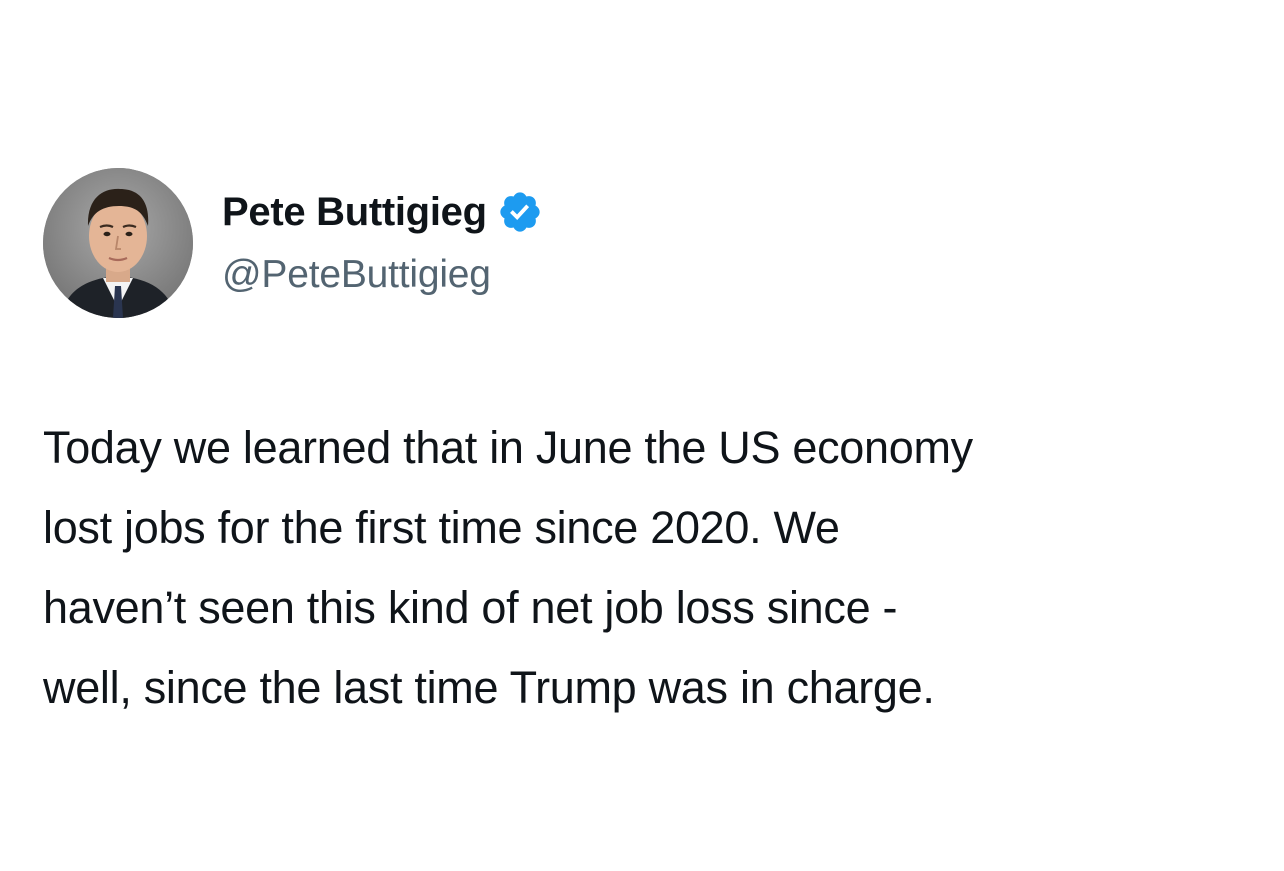 This screenshot has width=1284, height=871. What do you see at coordinates (354, 212) in the screenshot?
I see `display-name: Pete Buttigieg` at bounding box center [354, 212].